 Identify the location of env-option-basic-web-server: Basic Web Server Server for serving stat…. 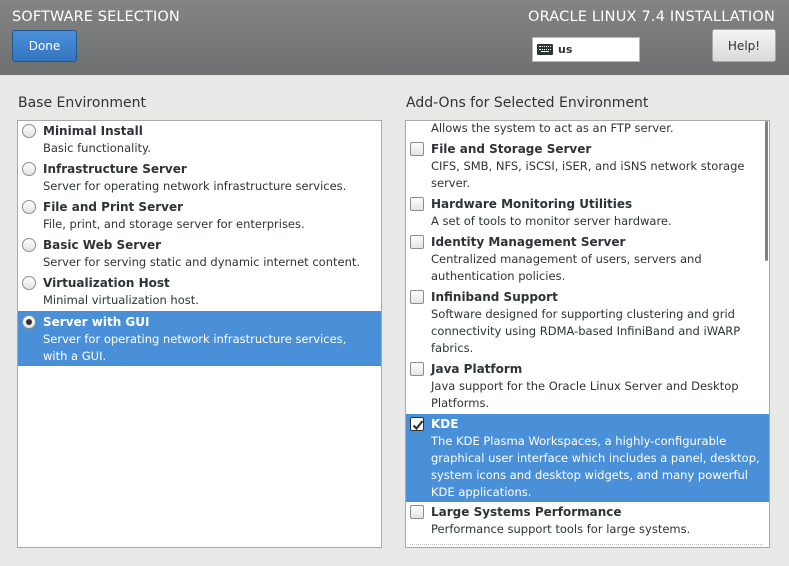
(199, 254).